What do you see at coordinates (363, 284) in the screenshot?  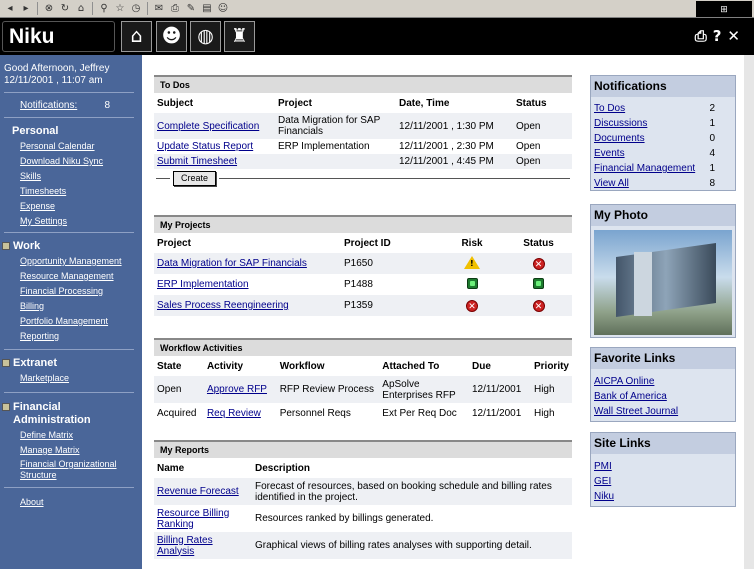 I see `table-row: ERP Implementation P1488` at bounding box center [363, 284].